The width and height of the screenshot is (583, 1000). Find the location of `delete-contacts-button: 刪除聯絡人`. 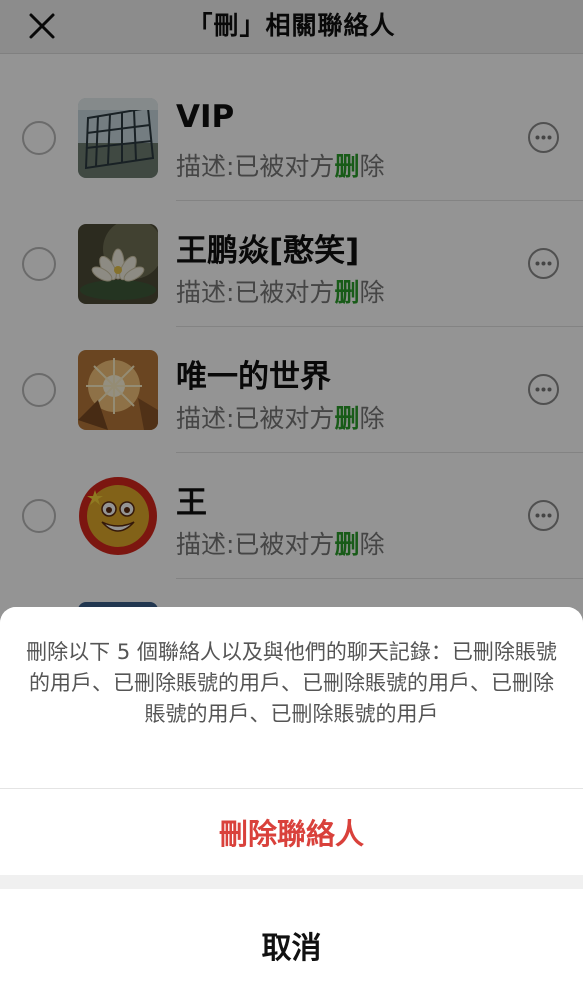

delete-contacts-button: 刪除聯絡人 is located at coordinates (291, 832).